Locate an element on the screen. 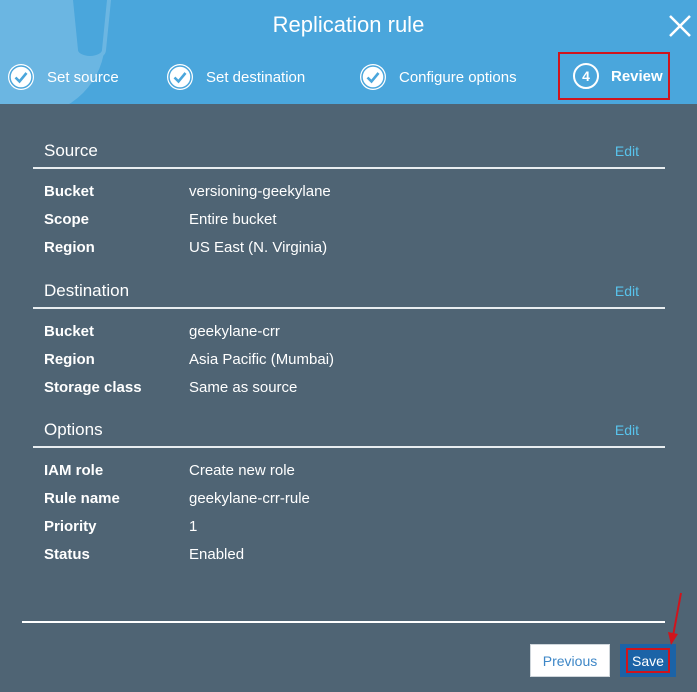  step-label: Set source is located at coordinates (83, 77).